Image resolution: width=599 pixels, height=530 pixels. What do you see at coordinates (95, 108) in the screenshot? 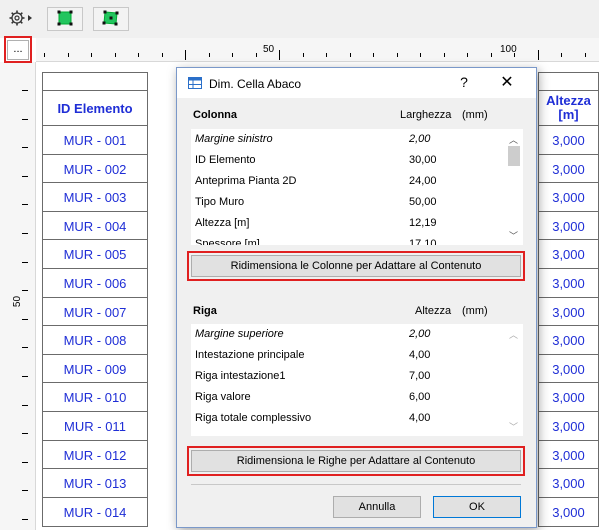
I see `column-header-id: ID Elemento` at bounding box center [95, 108].